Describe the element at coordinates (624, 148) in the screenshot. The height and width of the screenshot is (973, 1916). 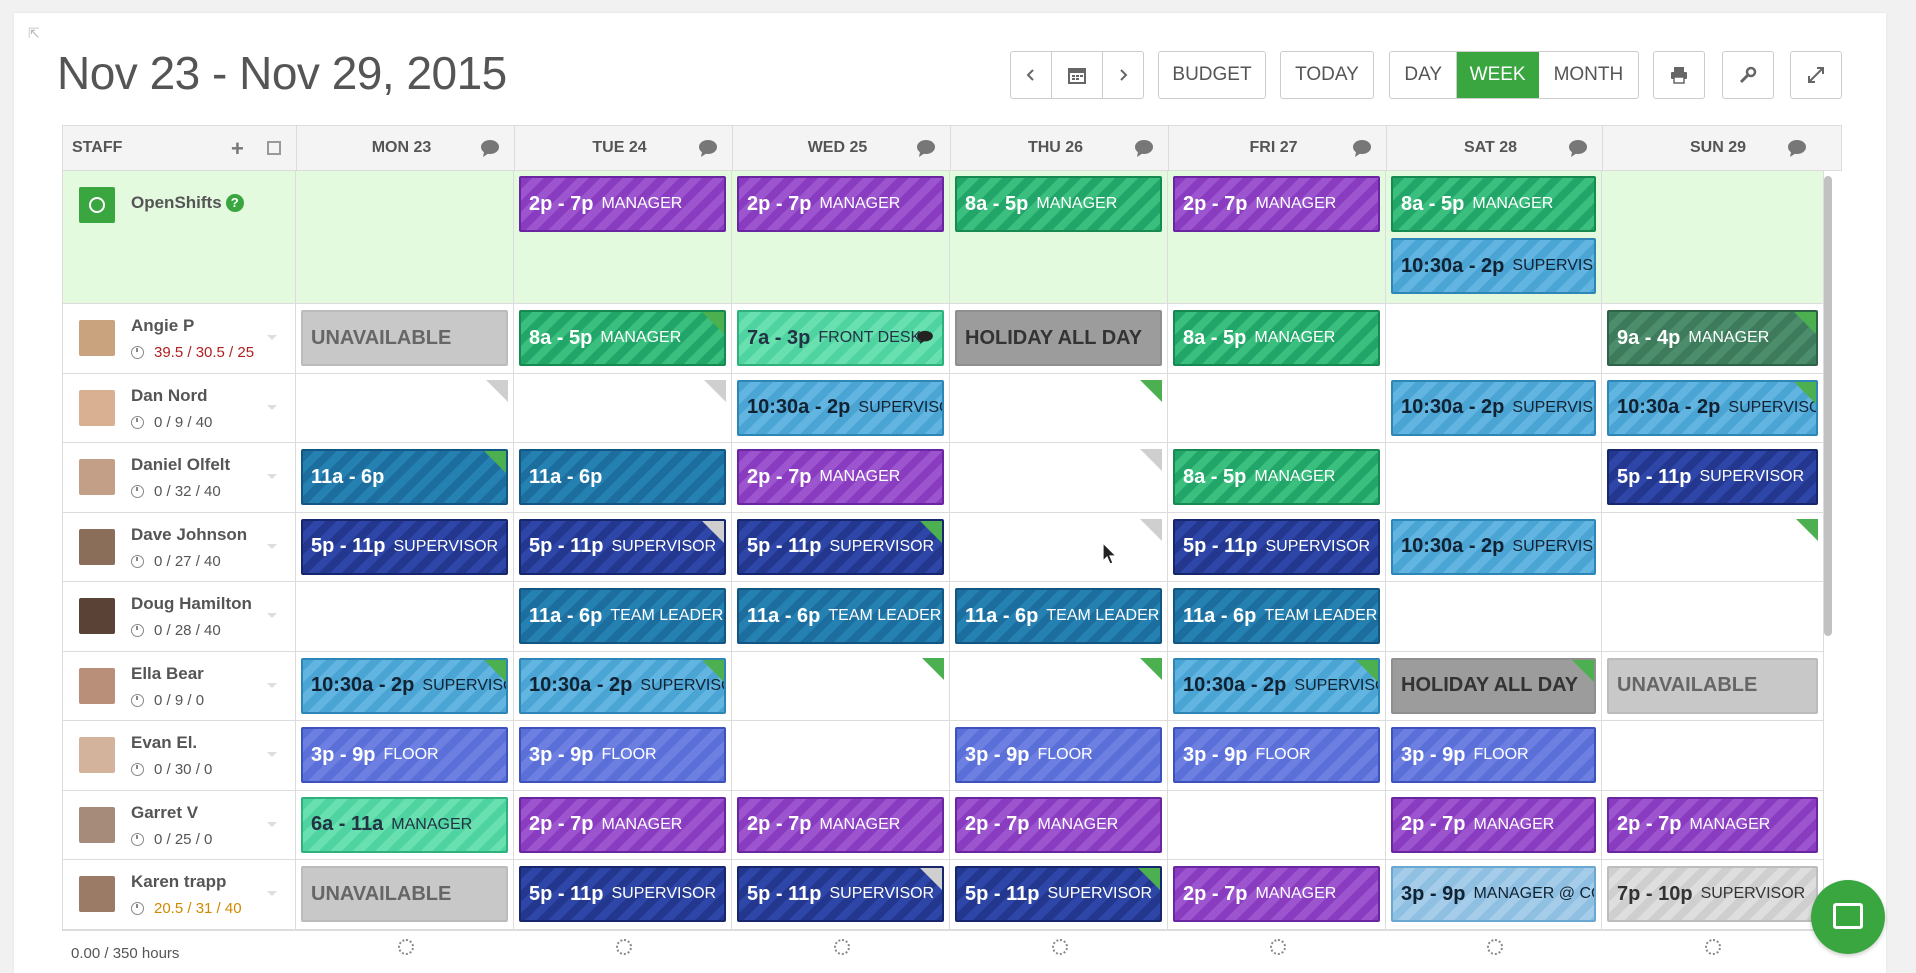
I see `day-header-tue: TUE 24` at that location.